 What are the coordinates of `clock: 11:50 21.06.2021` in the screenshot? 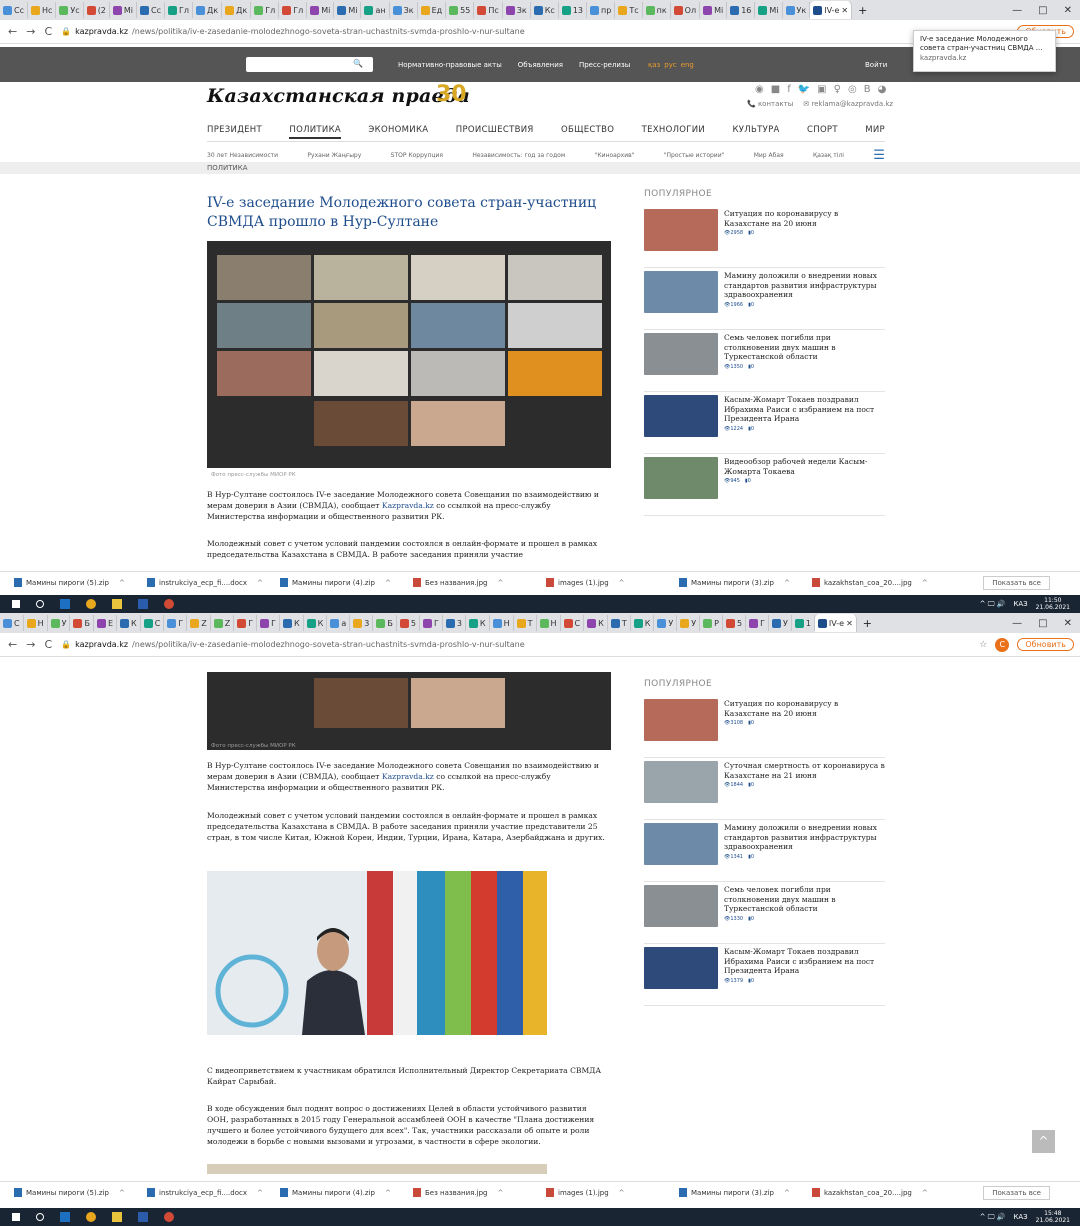 It's located at (1053, 604).